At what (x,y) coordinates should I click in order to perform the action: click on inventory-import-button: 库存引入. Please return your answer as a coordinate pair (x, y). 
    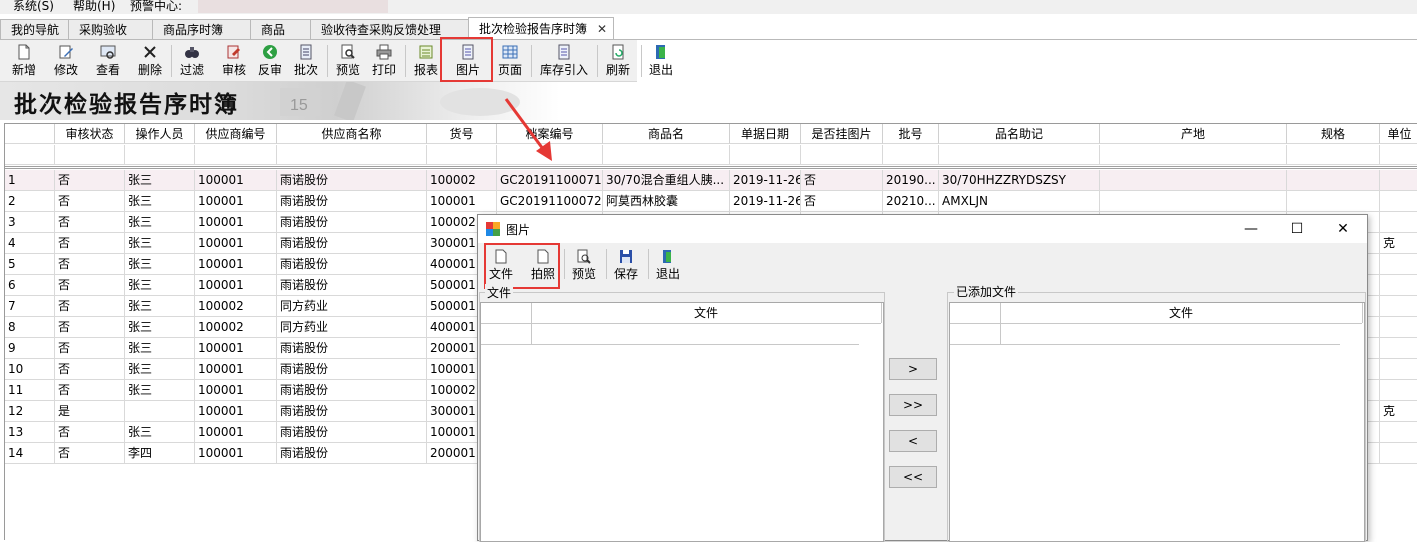
    Looking at the image, I should click on (564, 60).